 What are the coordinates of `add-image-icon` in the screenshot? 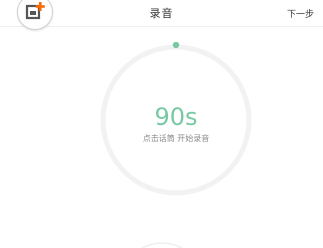 It's located at (35, 11).